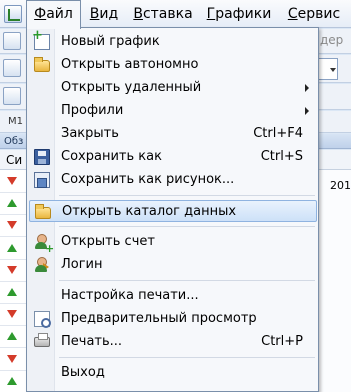 The height and width of the screenshot is (392, 351). What do you see at coordinates (334, 281) in the screenshot?
I see `chart-area-stub` at bounding box center [334, 281].